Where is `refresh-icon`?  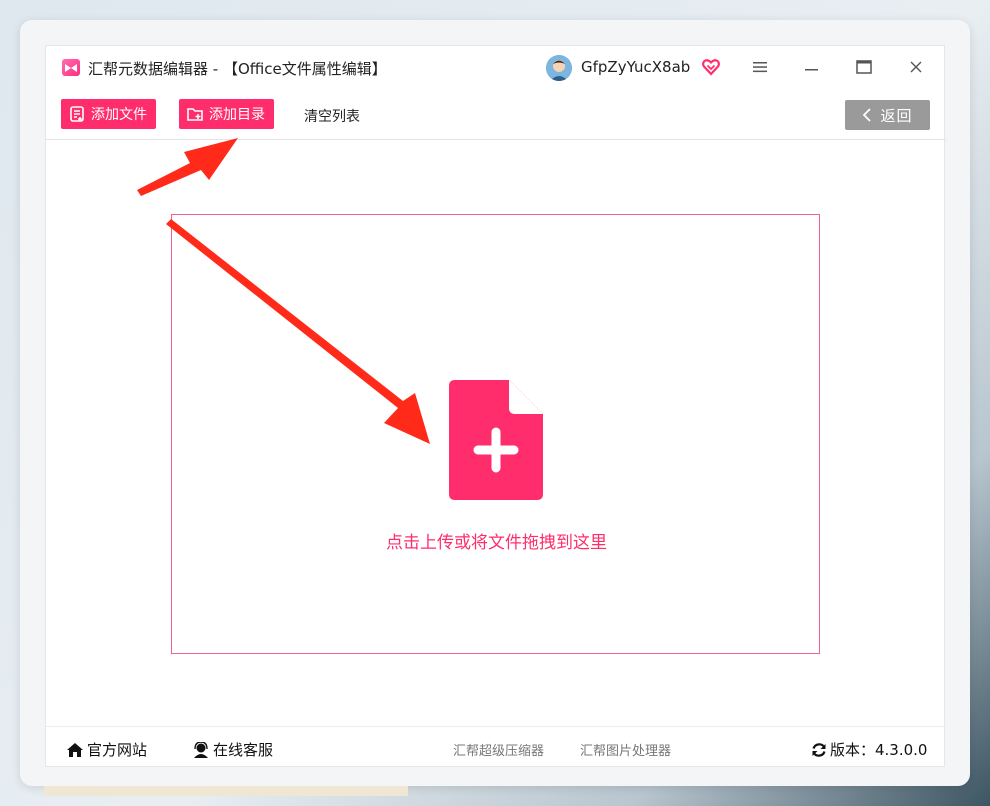
refresh-icon is located at coordinates (819, 749).